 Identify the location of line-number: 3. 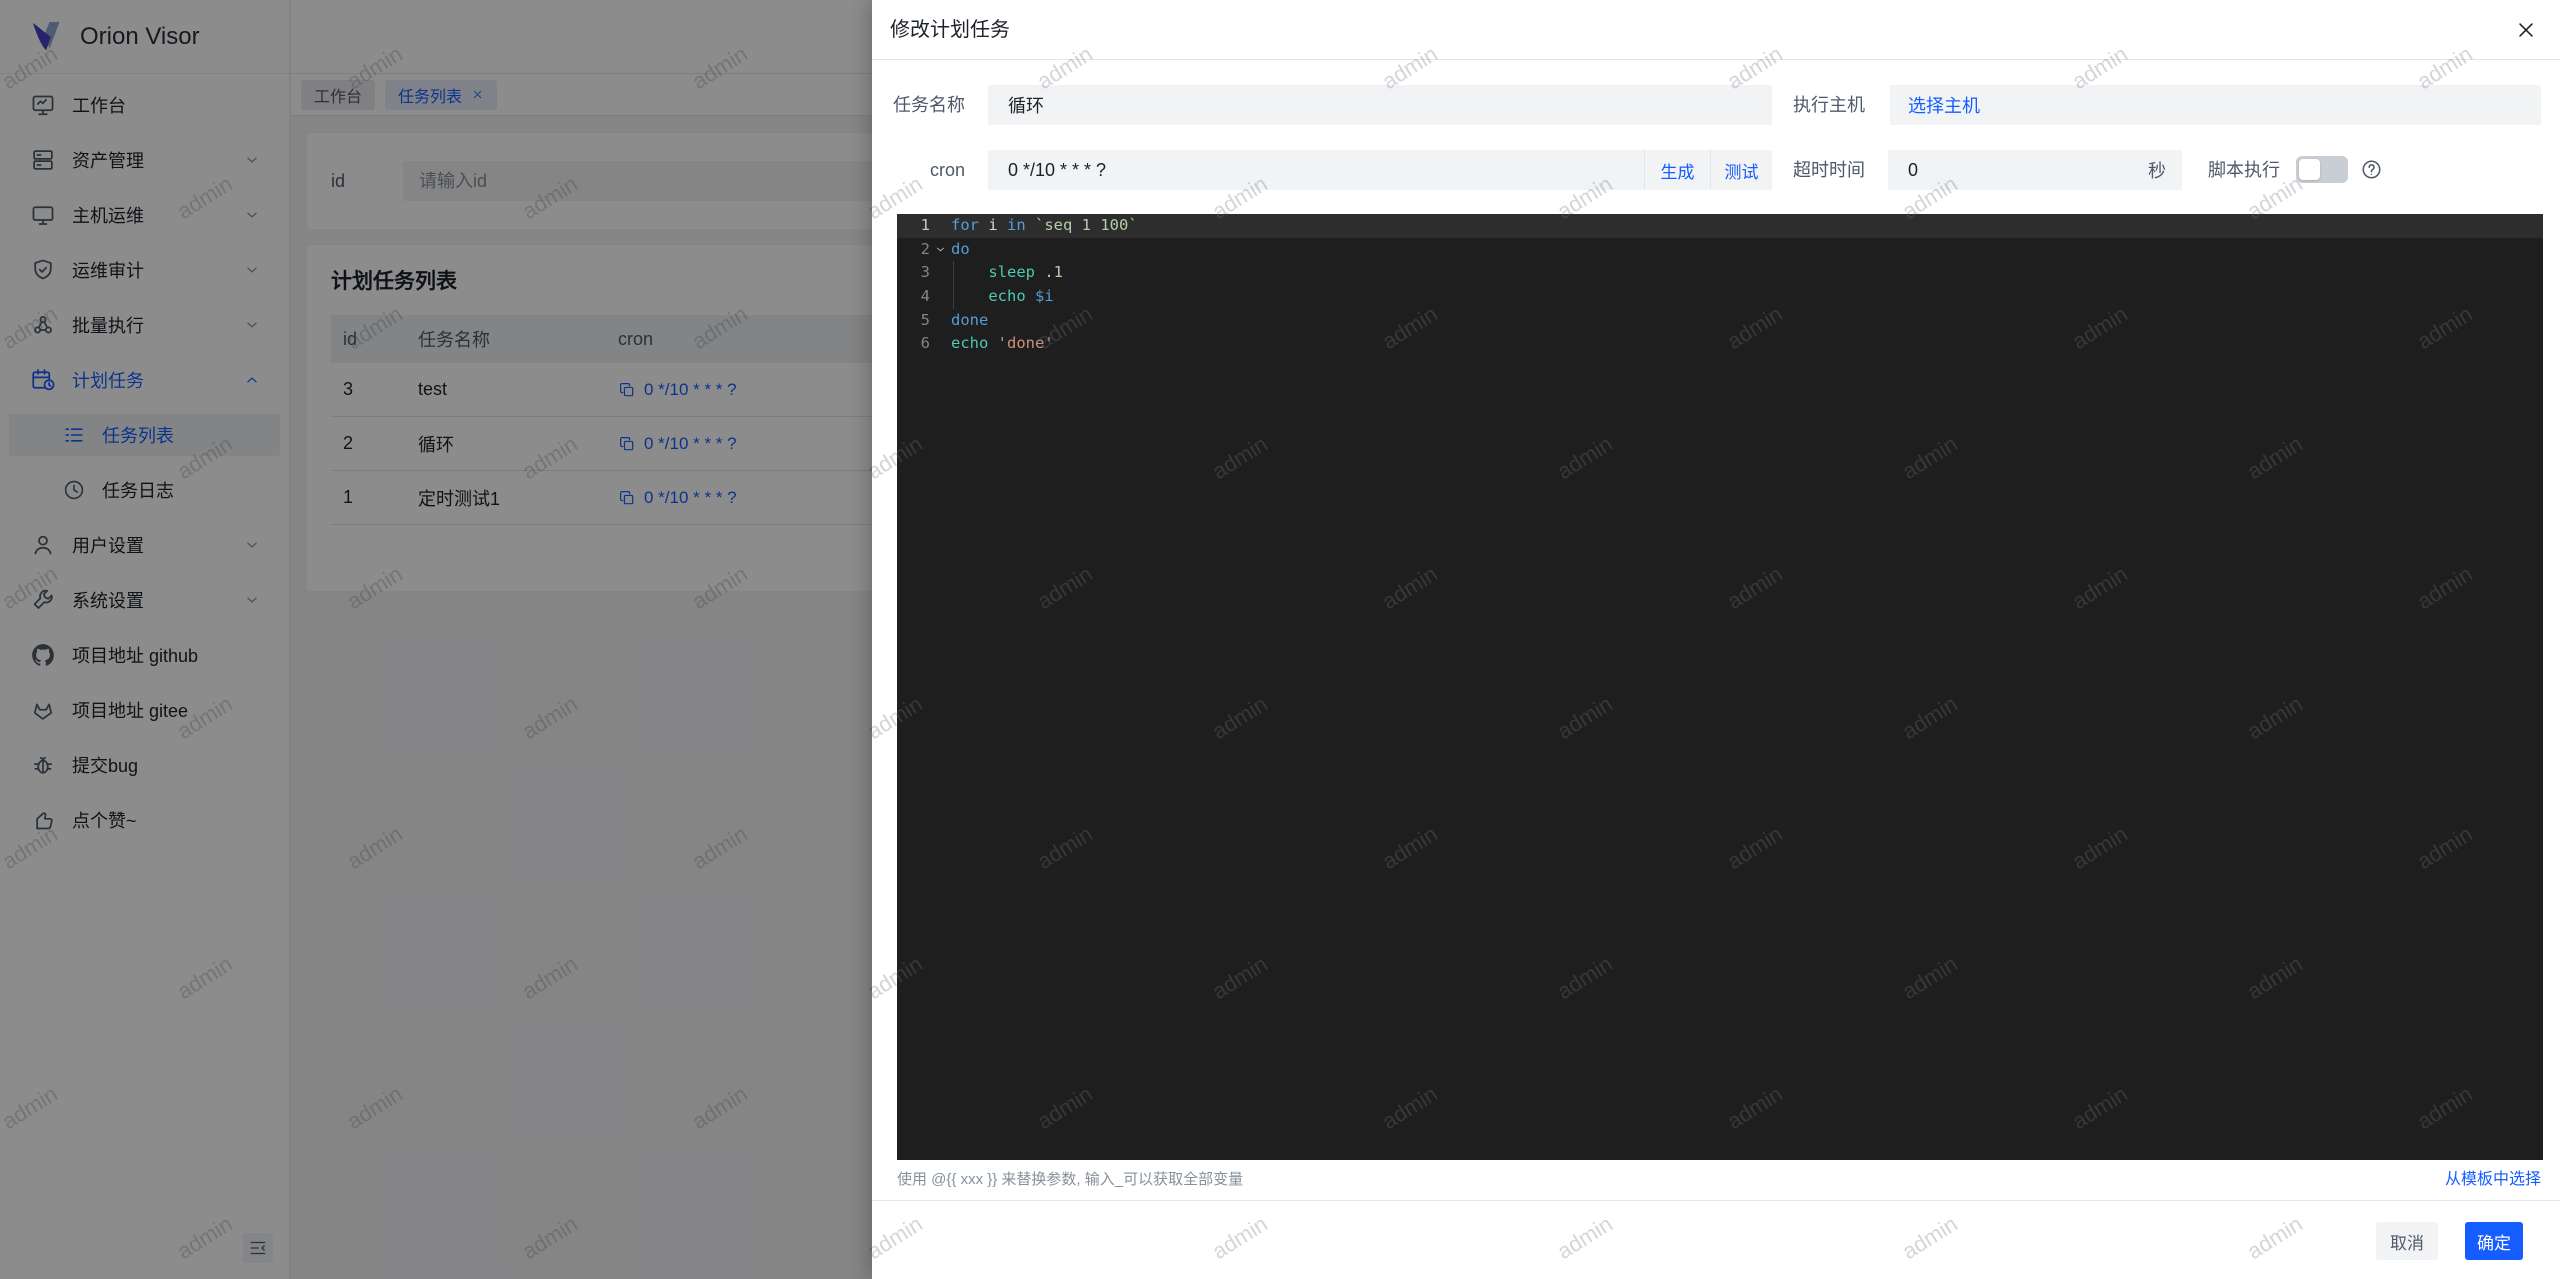
(925, 272).